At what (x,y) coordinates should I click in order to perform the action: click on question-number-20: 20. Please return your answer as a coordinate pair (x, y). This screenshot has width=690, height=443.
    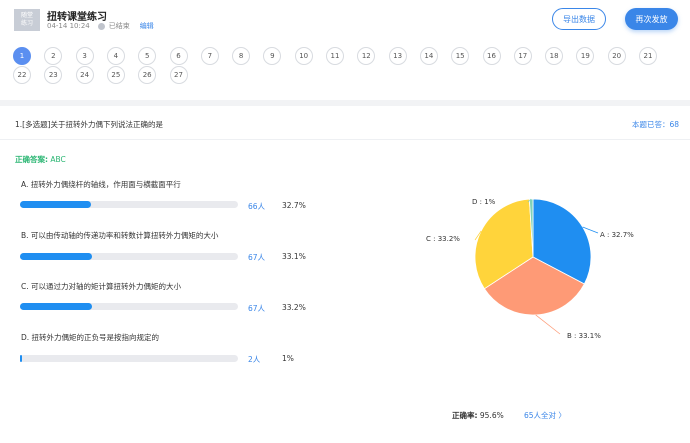
    Looking at the image, I should click on (616, 56).